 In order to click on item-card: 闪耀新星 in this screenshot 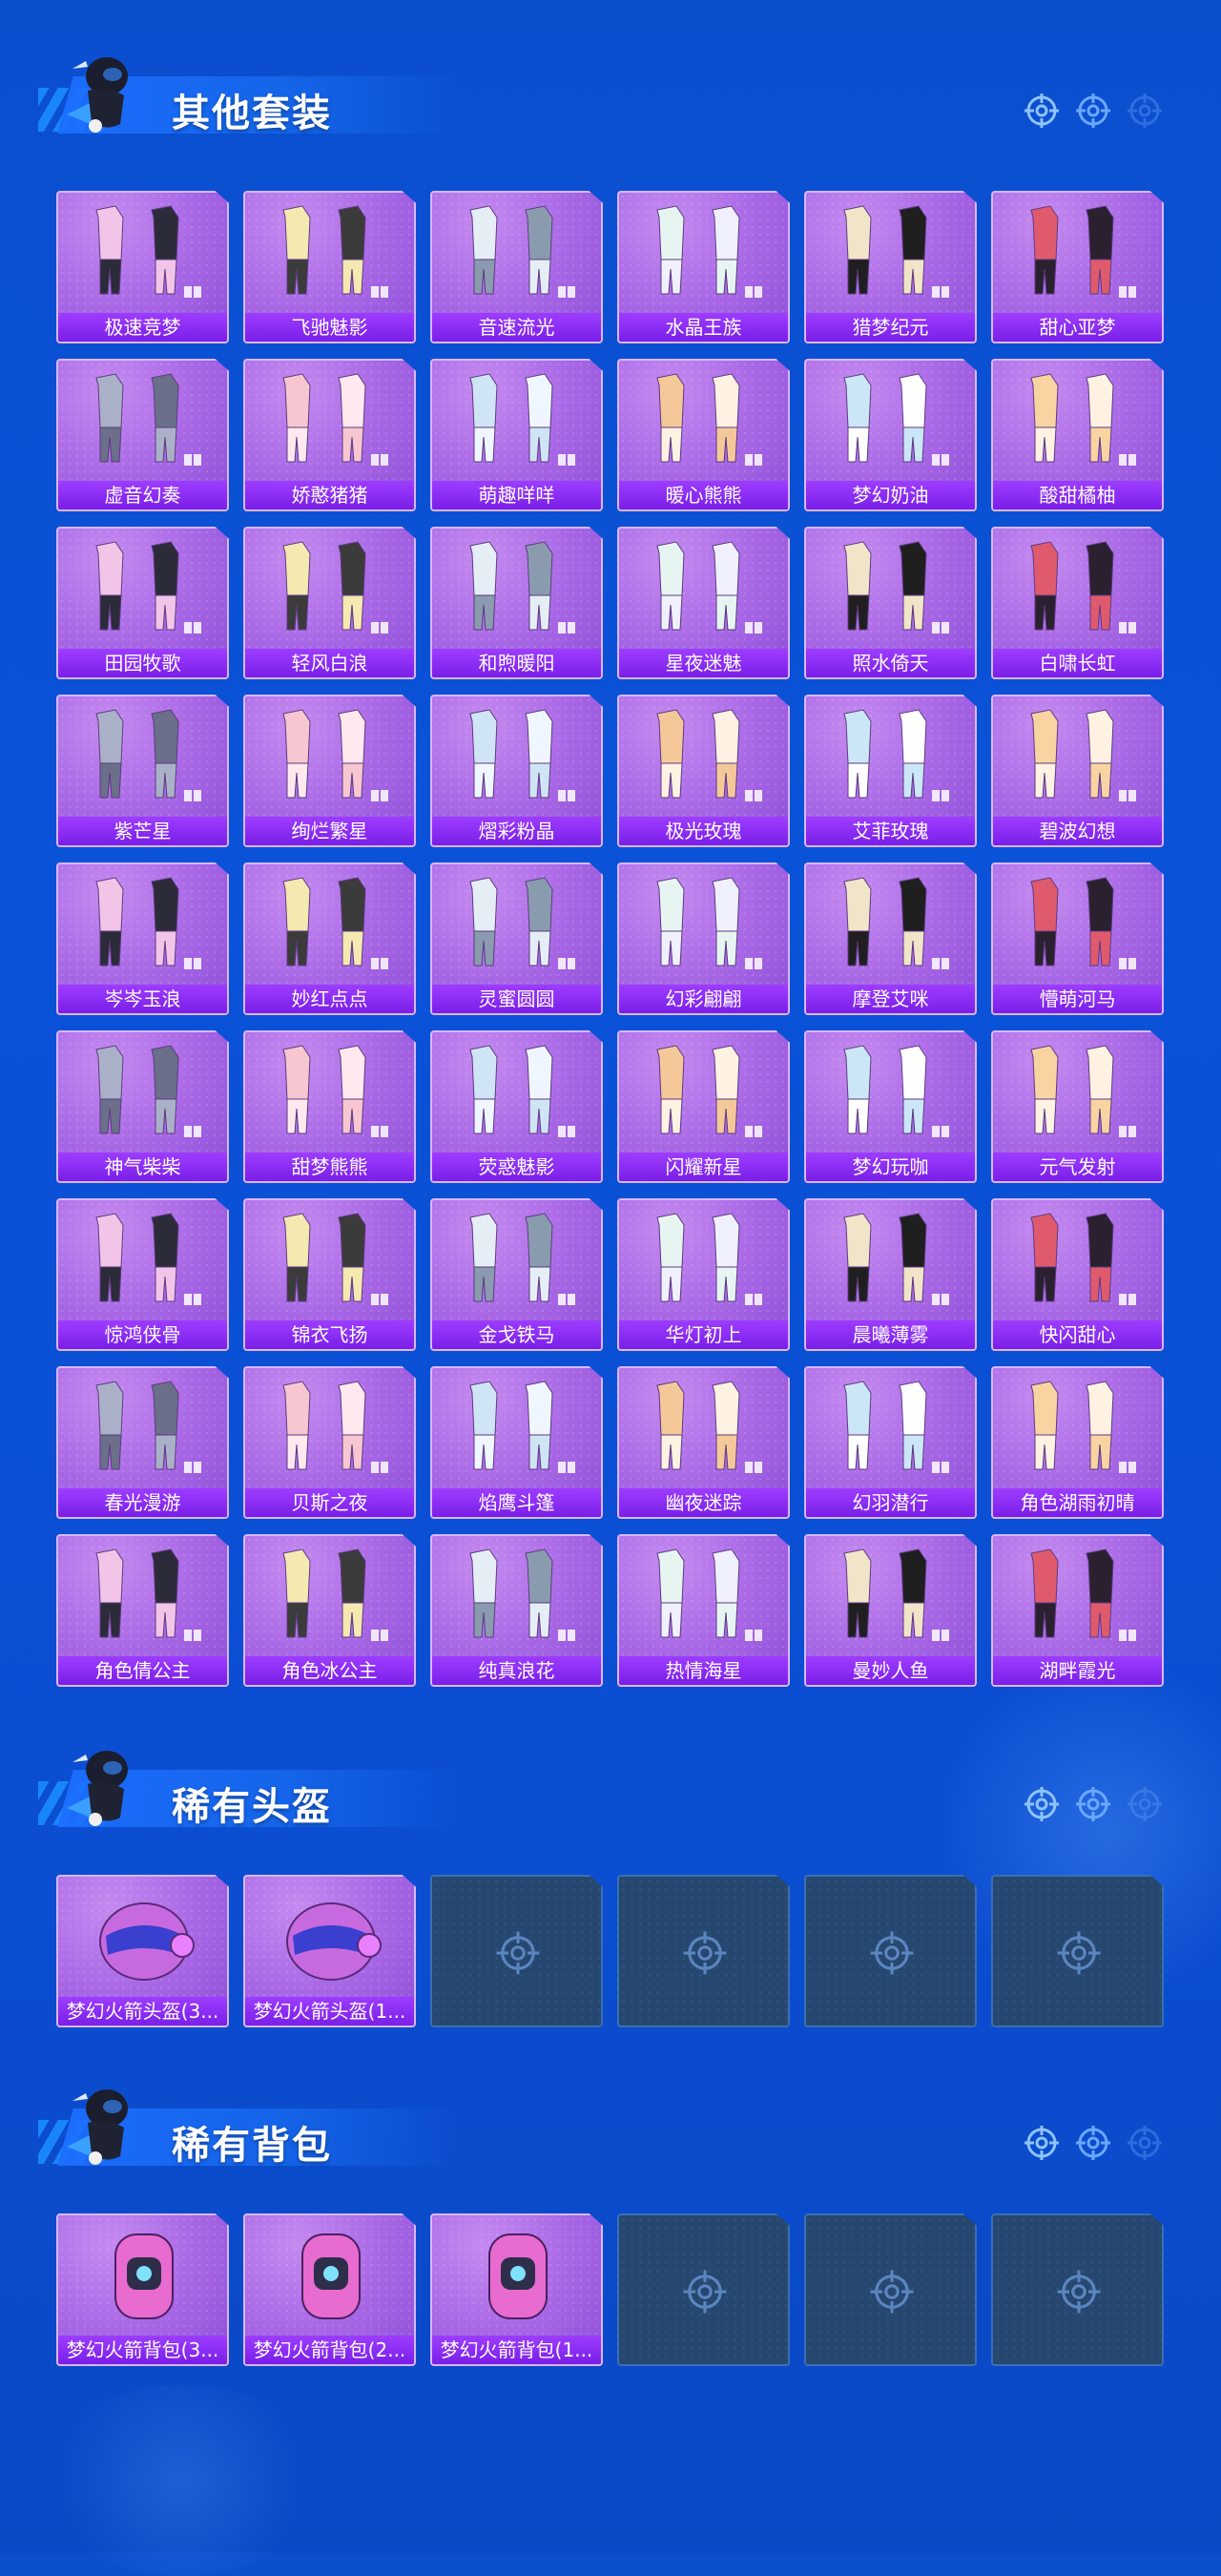, I will do `click(703, 1106)`.